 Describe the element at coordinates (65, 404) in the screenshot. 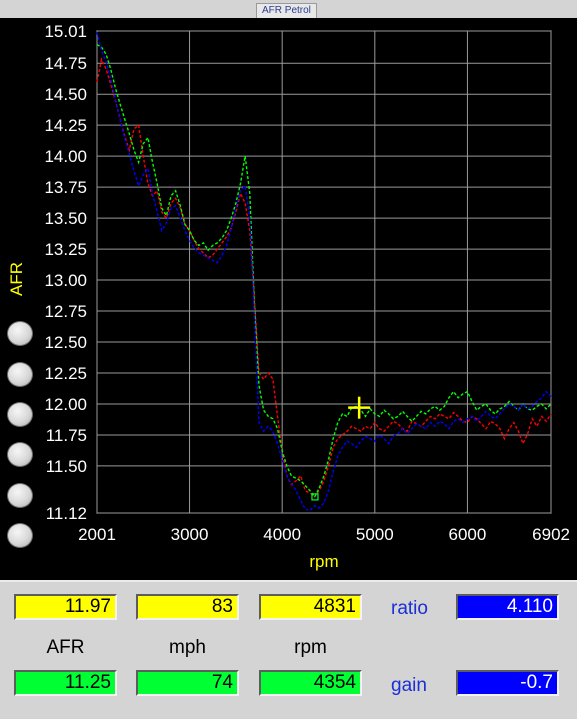

I see `y-tick-label: 12.00` at that location.